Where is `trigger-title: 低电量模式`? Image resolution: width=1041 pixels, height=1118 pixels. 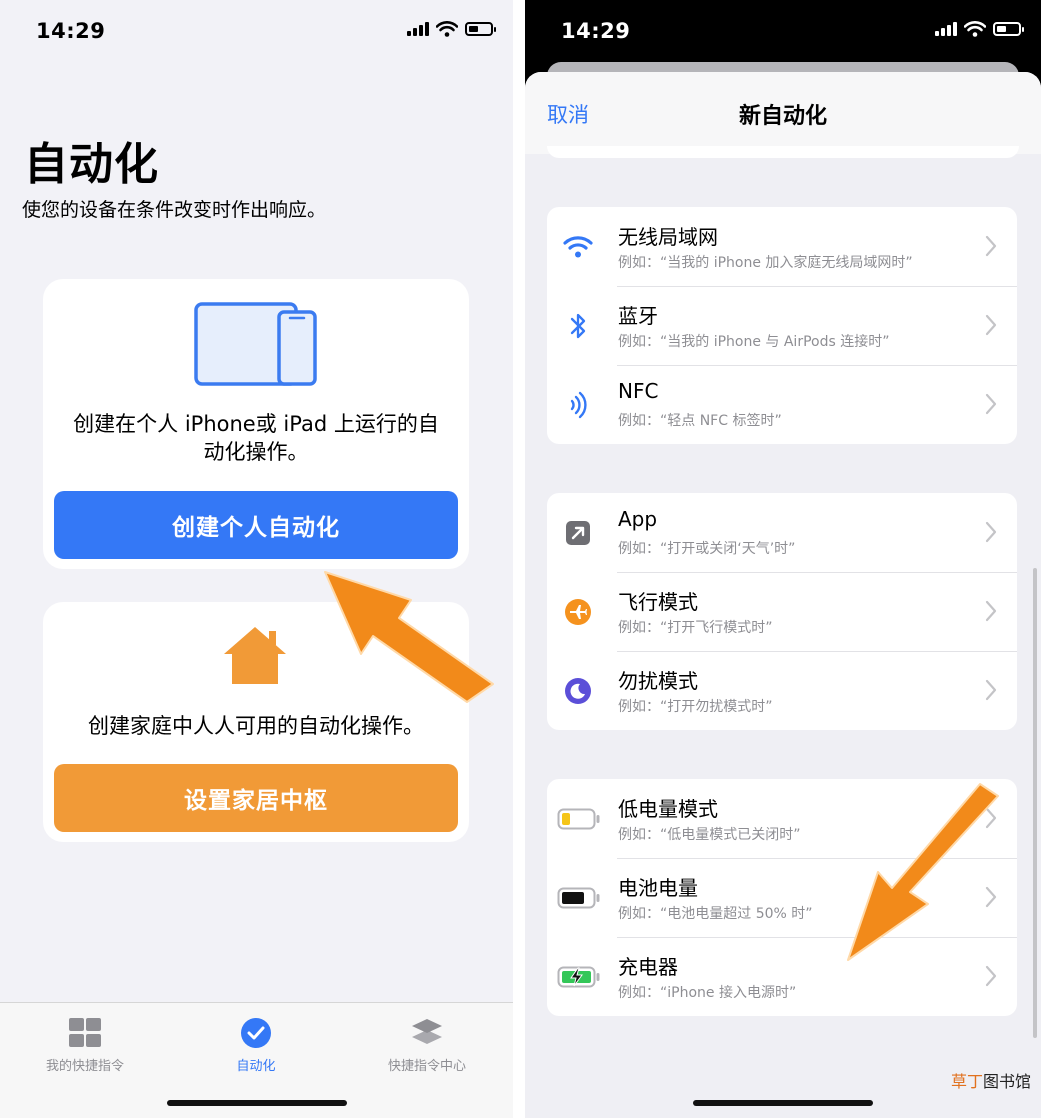
trigger-title: 低电量模式 is located at coordinates (668, 809).